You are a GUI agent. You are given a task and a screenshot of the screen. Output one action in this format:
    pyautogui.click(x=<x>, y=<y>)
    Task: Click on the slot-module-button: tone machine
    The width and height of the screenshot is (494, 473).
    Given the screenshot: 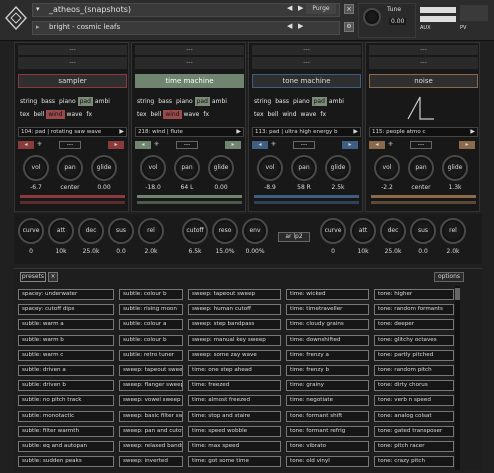 What is the action you would take?
    pyautogui.click(x=306, y=81)
    